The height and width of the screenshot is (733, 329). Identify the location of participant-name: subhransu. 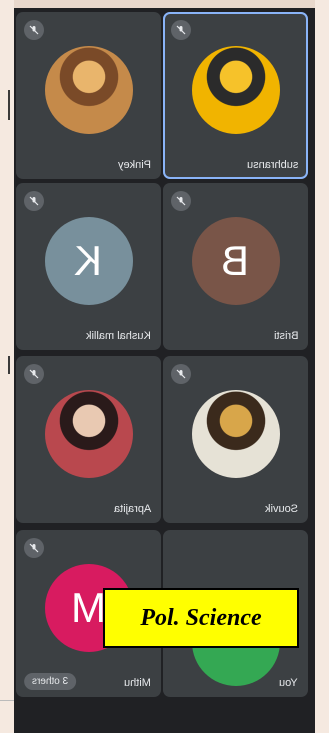
(272, 165).